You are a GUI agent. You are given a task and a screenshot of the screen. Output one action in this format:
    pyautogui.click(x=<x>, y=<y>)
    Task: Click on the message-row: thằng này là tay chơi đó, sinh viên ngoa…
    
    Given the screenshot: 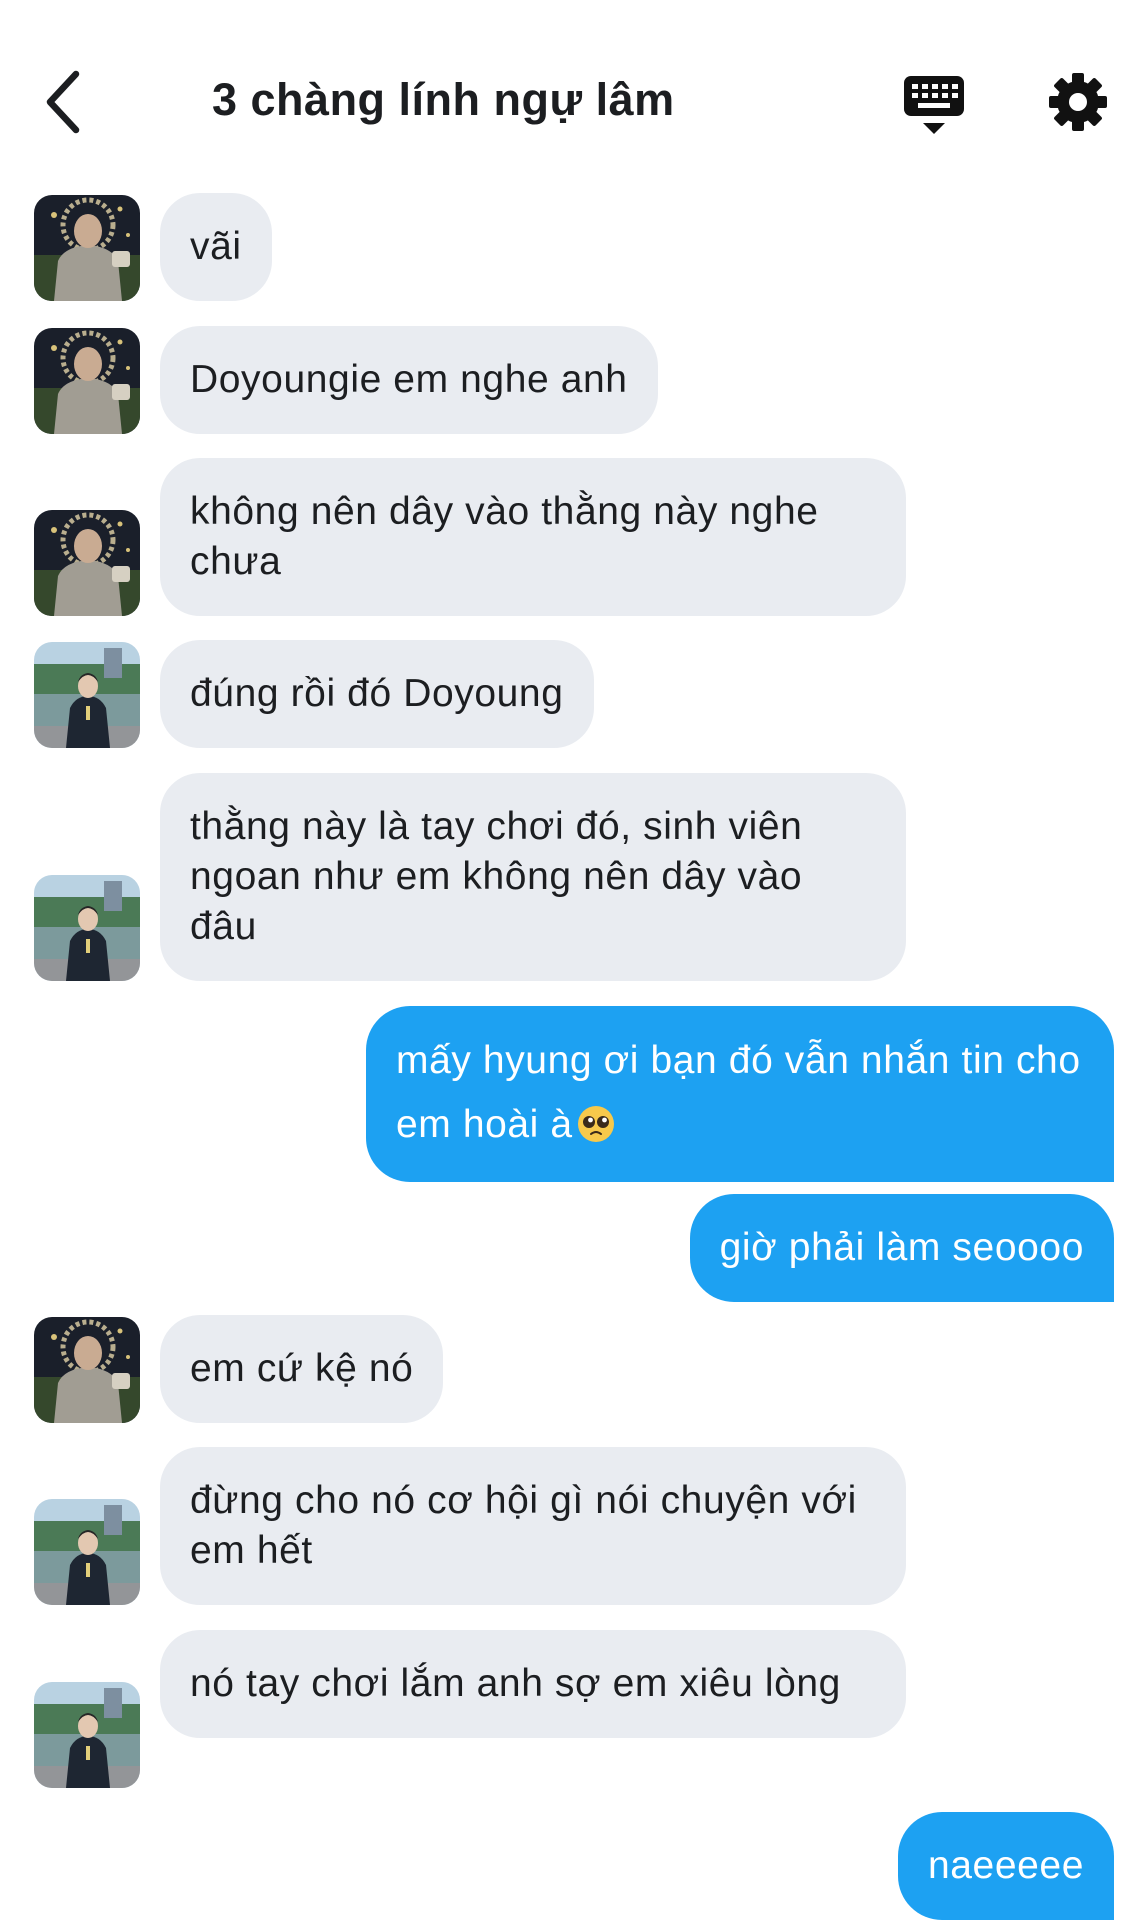 What is the action you would take?
    pyautogui.click(x=574, y=877)
    